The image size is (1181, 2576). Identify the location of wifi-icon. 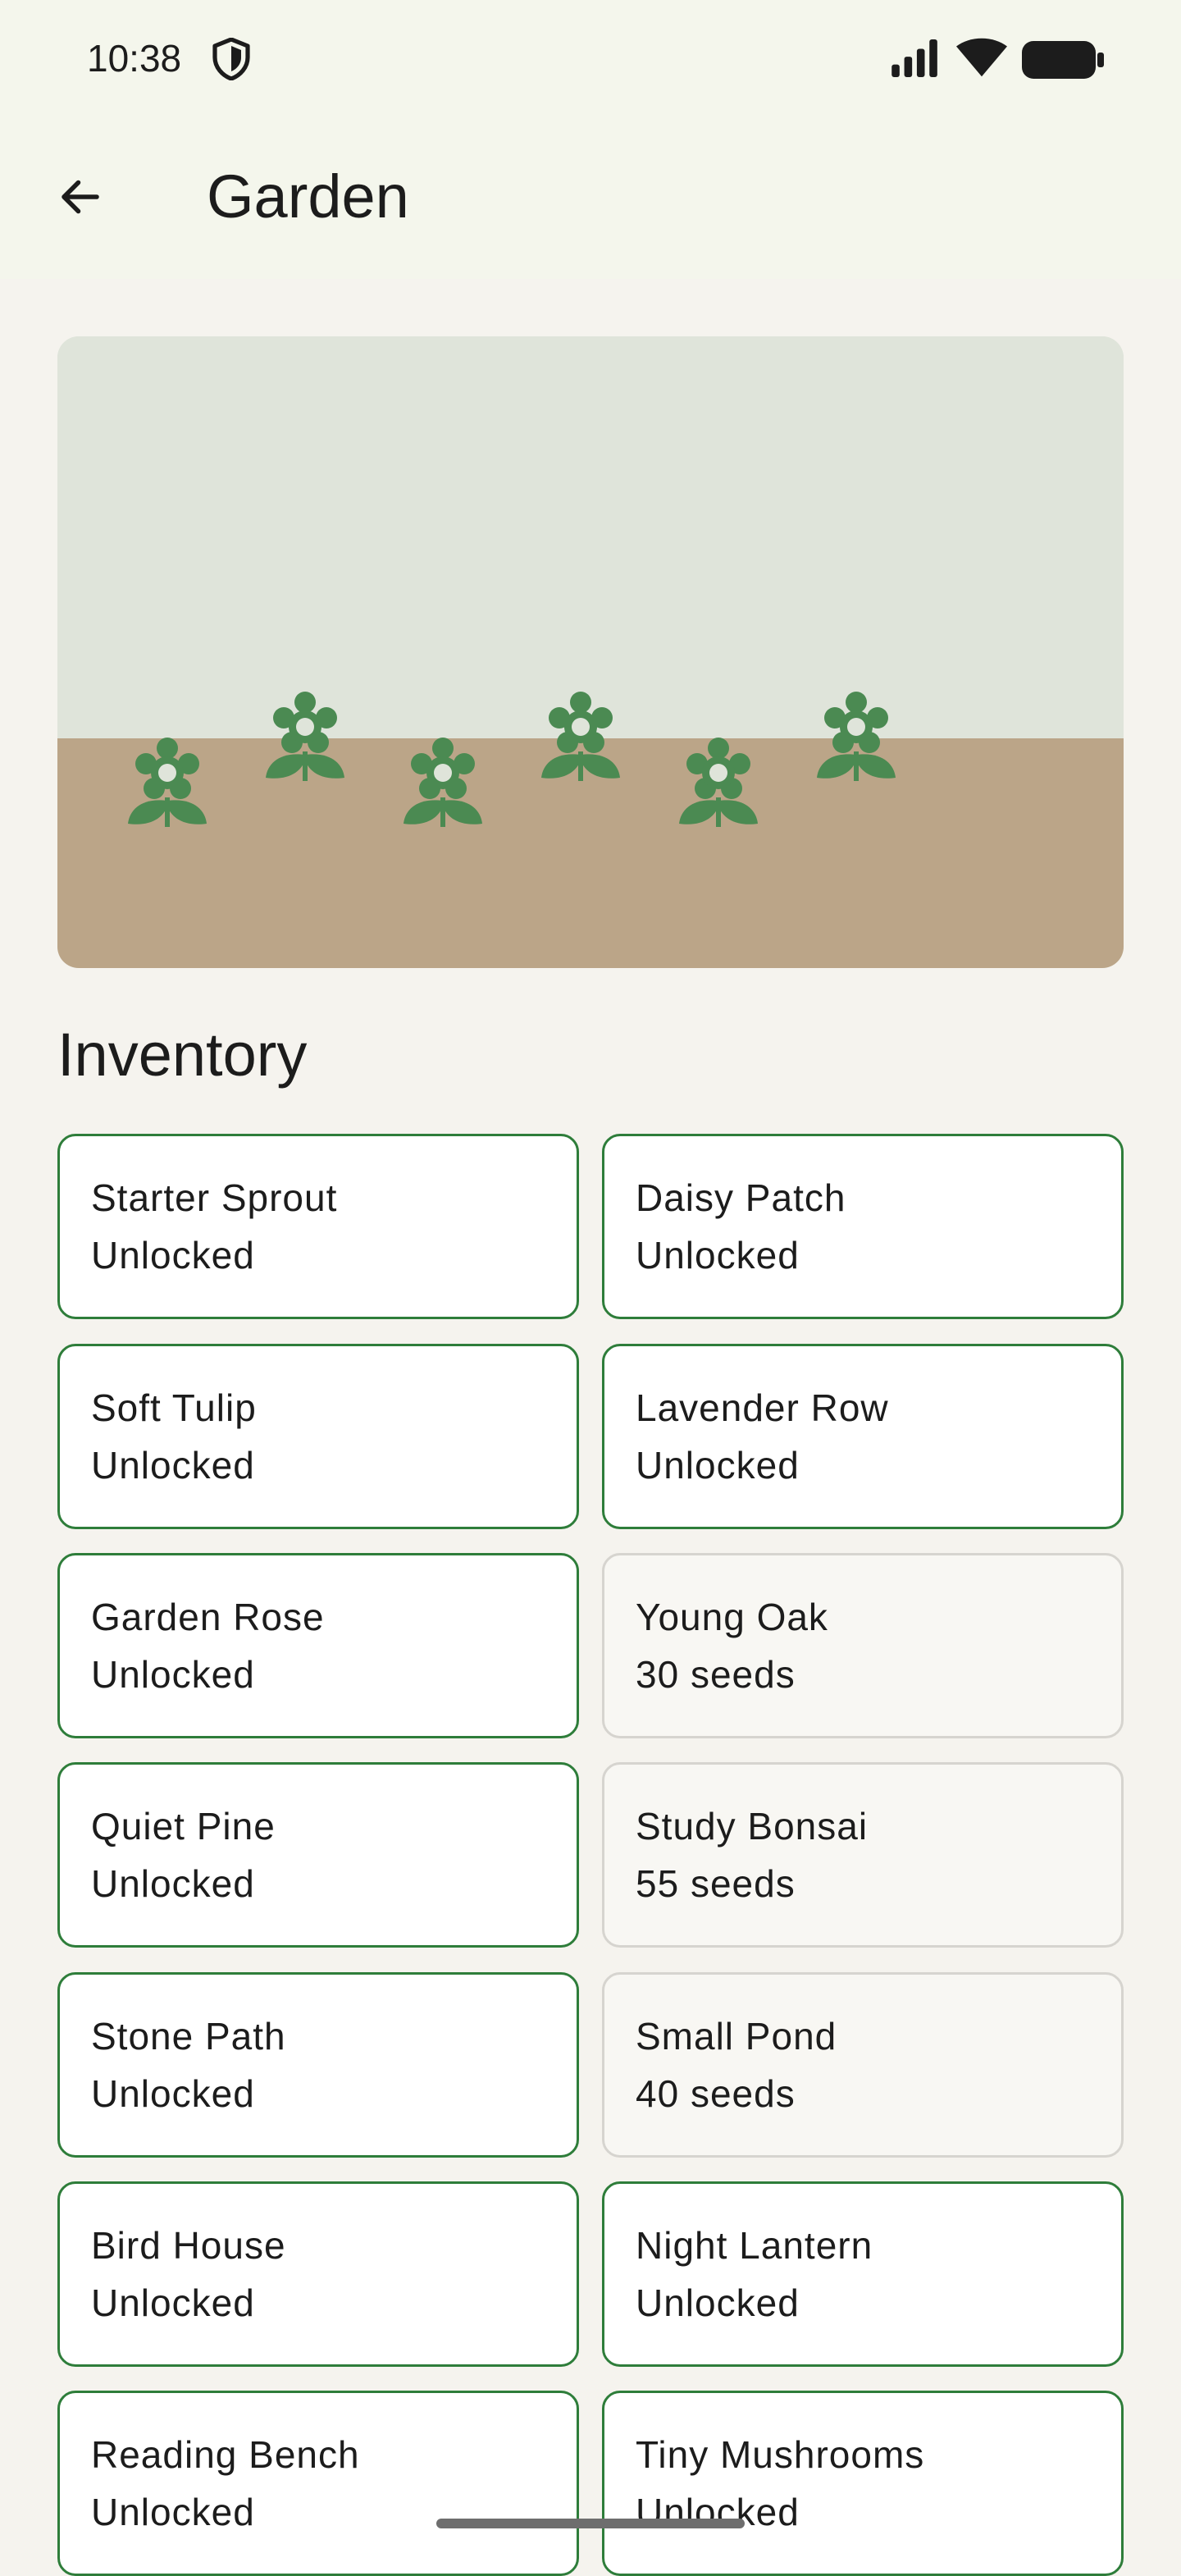
(981, 58).